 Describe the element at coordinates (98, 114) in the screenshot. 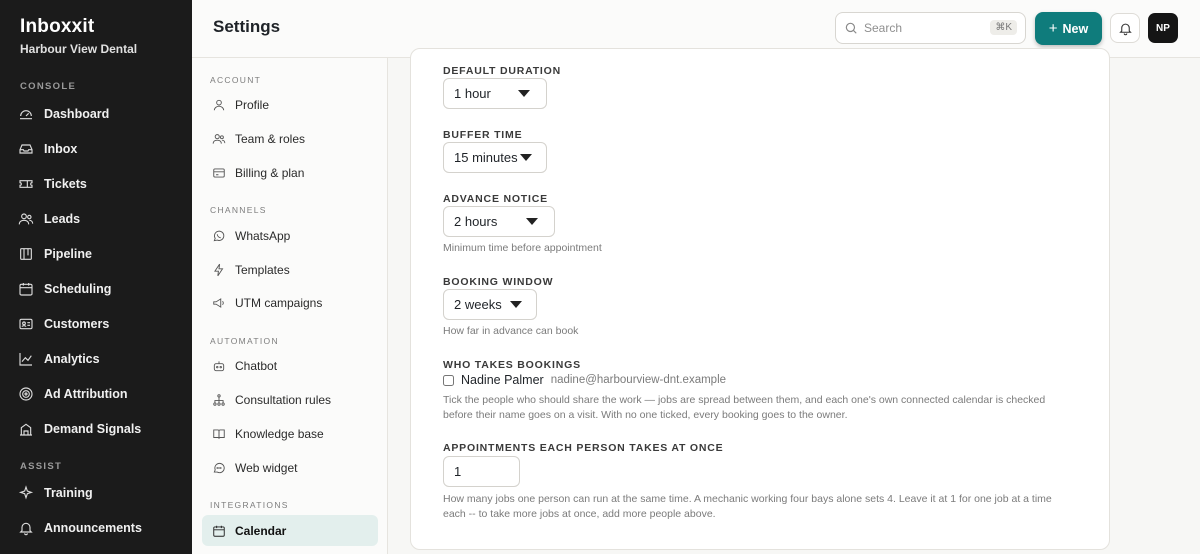

I see `sidebar-item-dashboard: Dashboard` at that location.